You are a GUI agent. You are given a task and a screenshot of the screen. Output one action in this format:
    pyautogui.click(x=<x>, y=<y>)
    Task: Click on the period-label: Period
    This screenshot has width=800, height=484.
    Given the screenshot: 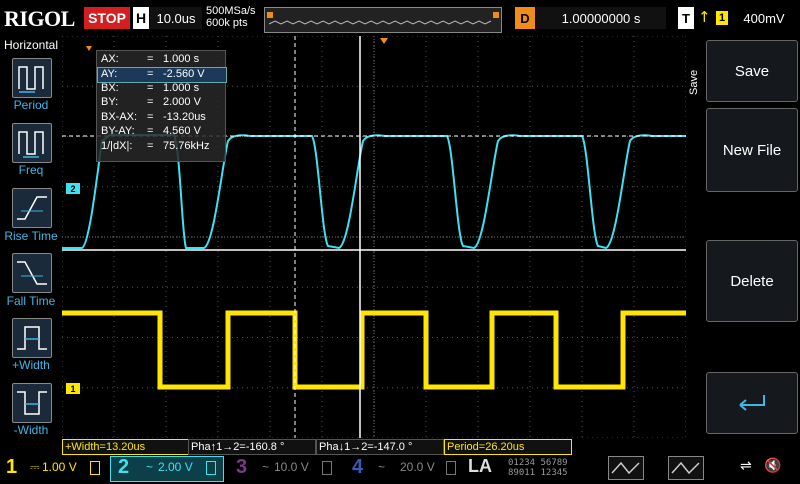 What is the action you would take?
    pyautogui.click(x=31, y=105)
    